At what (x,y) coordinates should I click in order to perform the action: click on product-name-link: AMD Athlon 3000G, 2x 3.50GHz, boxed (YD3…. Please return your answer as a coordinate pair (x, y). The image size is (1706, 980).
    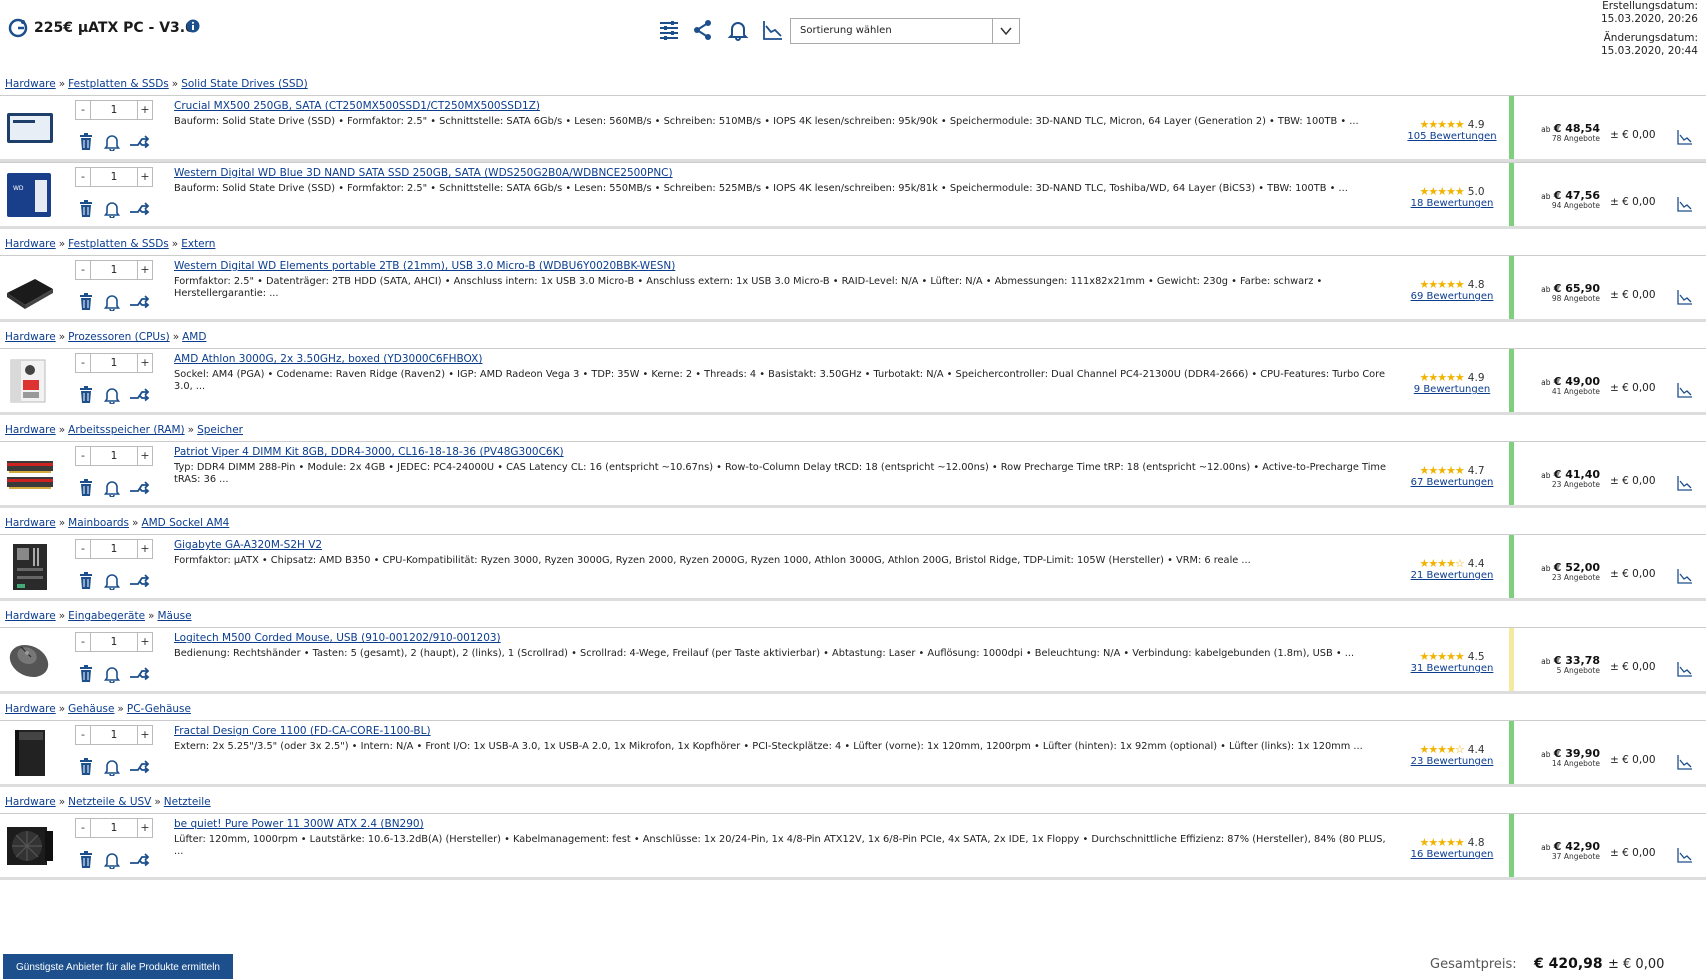
    Looking at the image, I should click on (328, 359).